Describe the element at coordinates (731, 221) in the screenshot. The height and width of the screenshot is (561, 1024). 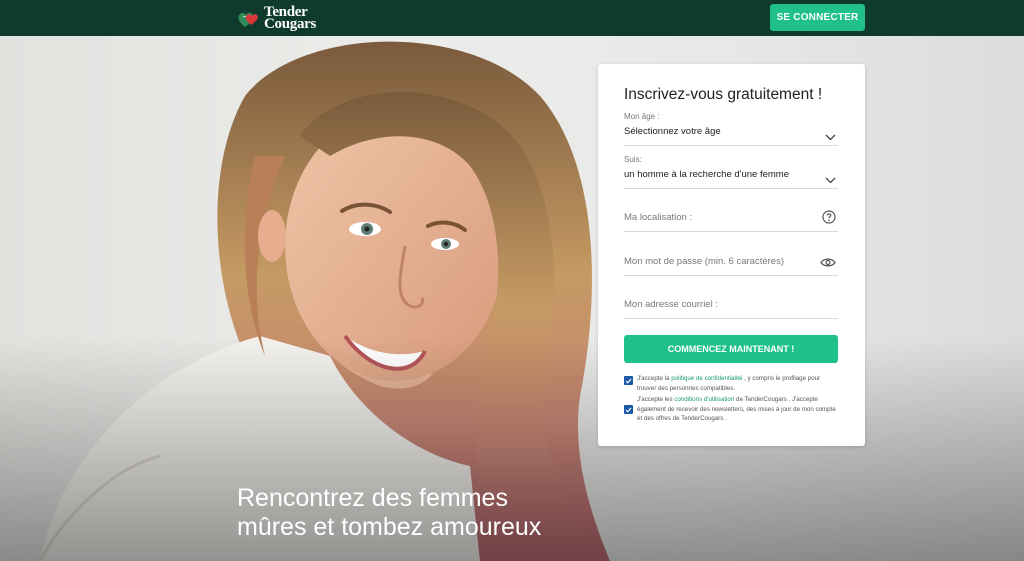
I see `location-input: Ma localisation :` at that location.